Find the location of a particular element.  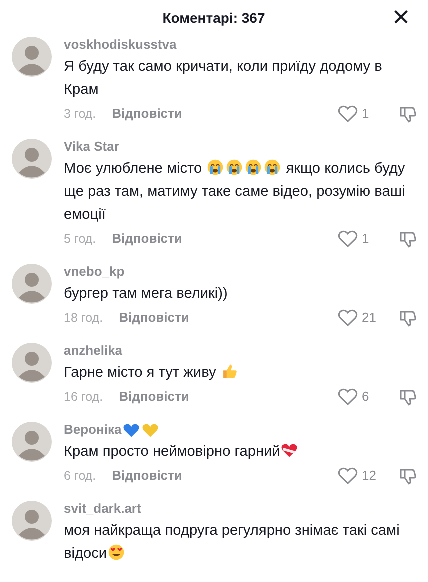

comment-text: Гарне місто я тут живу is located at coordinates (241, 373).